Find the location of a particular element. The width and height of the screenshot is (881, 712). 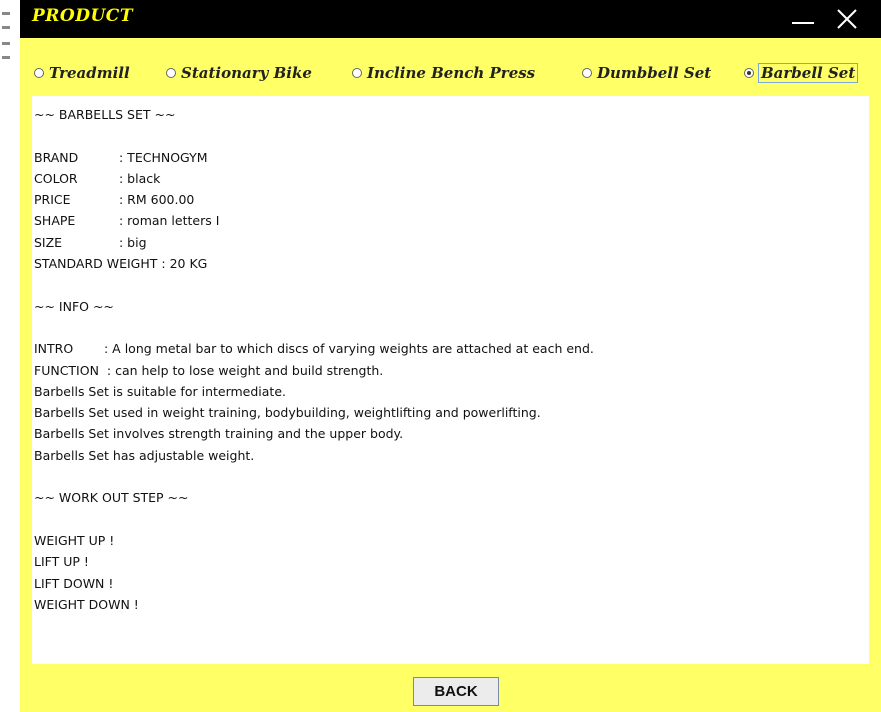

radio-dumbbell-set: Dumbbell Set is located at coordinates (646, 73).